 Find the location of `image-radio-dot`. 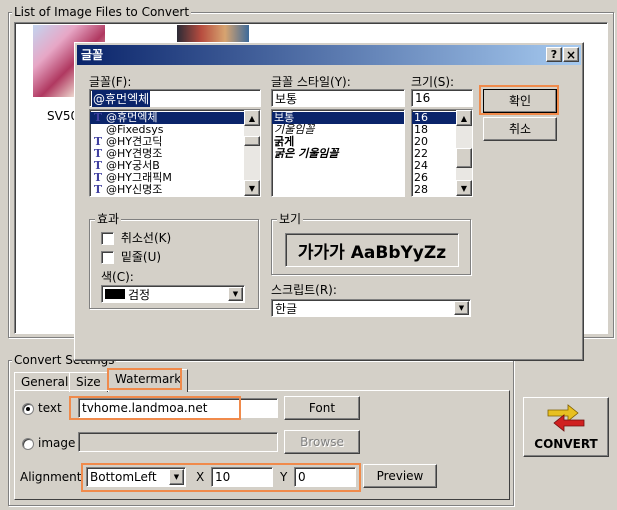

image-radio-dot is located at coordinates (28, 443).